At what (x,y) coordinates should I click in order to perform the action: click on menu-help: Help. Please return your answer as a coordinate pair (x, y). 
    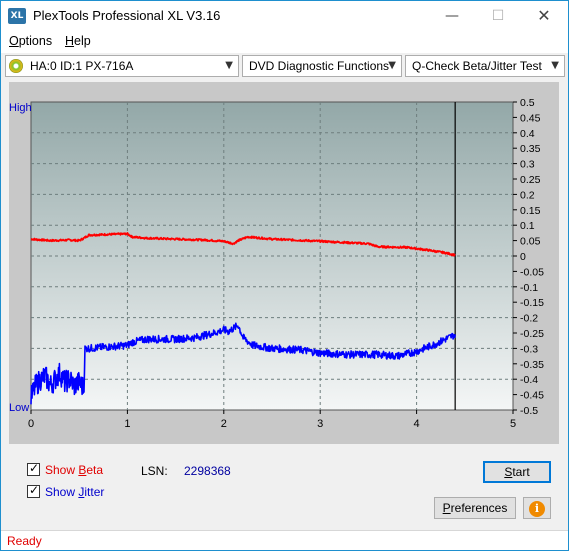
    Looking at the image, I should click on (78, 41).